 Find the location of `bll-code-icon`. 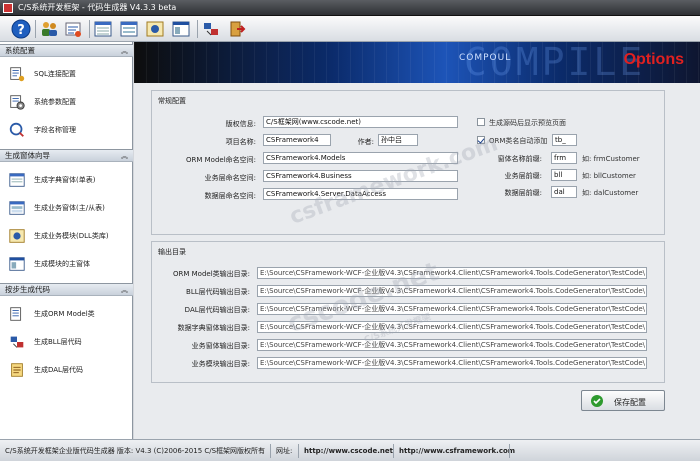

bll-code-icon is located at coordinates (17, 342).